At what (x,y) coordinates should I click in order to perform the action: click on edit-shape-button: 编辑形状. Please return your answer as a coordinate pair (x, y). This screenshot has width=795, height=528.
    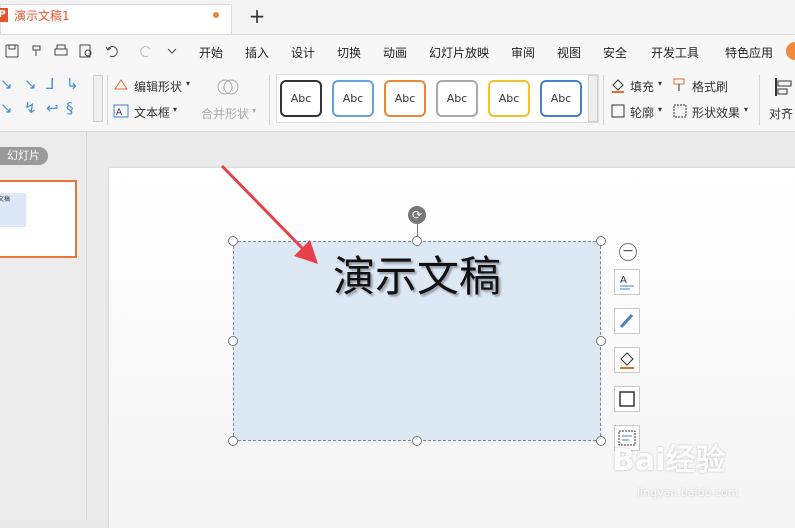
    Looking at the image, I should click on (158, 86).